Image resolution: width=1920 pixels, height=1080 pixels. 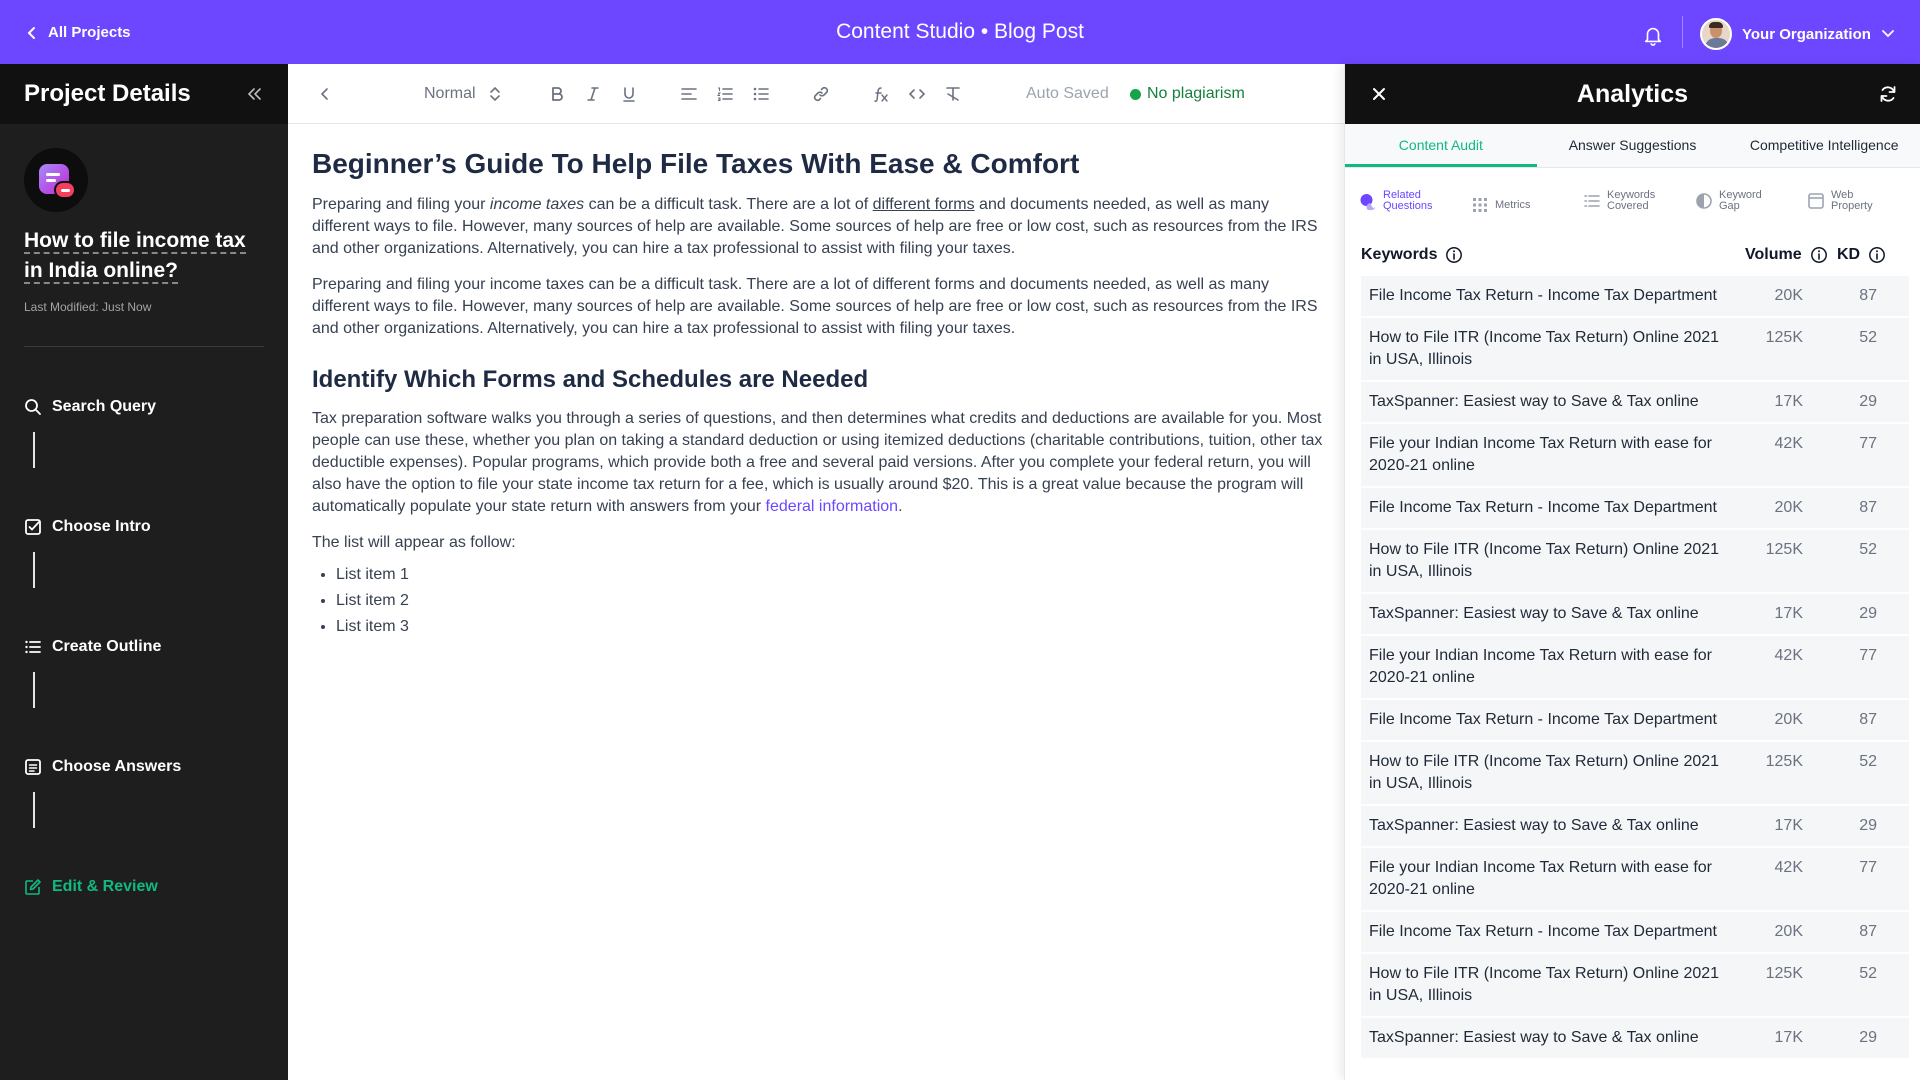 I want to click on numbered-list-button, so click(x=725, y=94).